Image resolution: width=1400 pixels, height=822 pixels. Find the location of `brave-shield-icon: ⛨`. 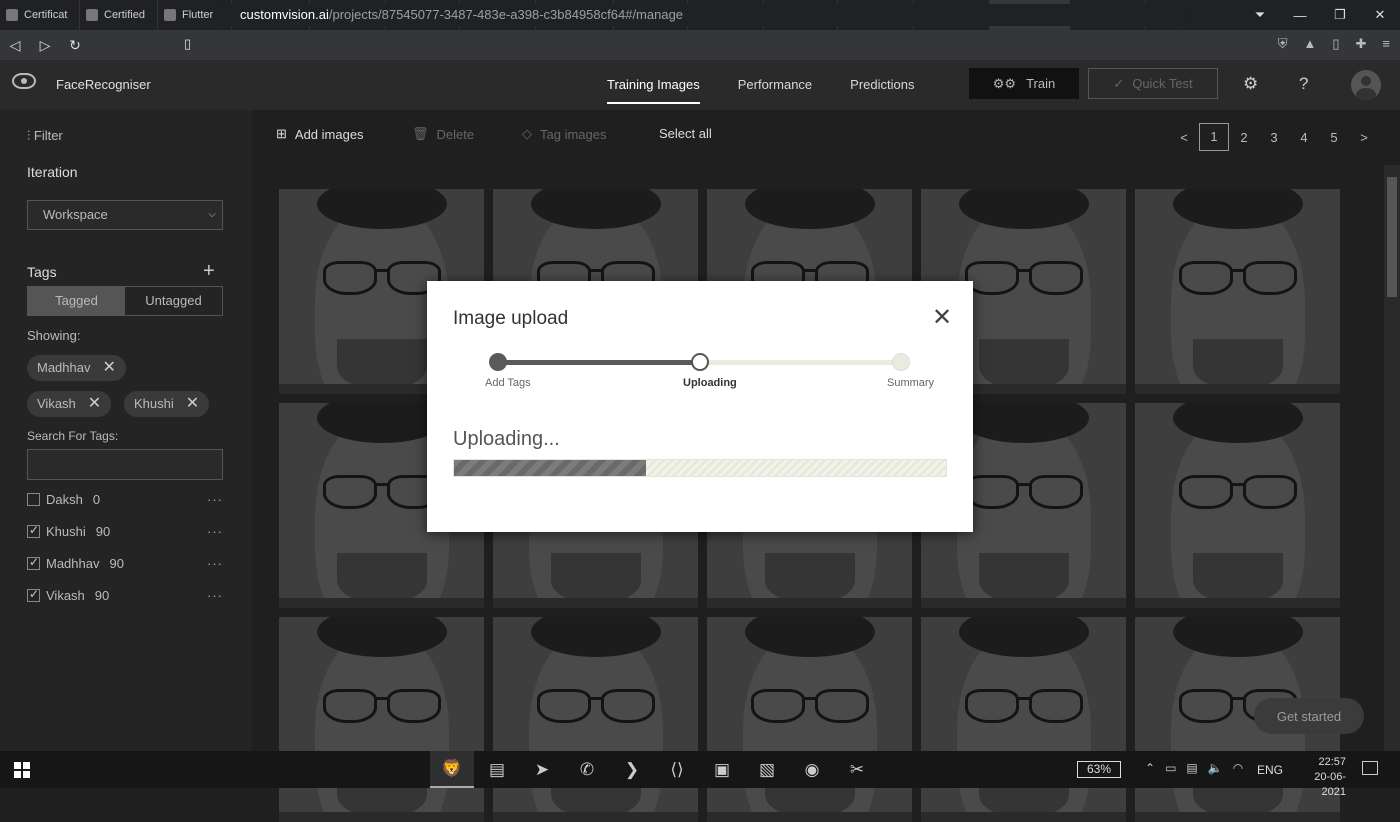

brave-shield-icon: ⛨ is located at coordinates (1283, 44).